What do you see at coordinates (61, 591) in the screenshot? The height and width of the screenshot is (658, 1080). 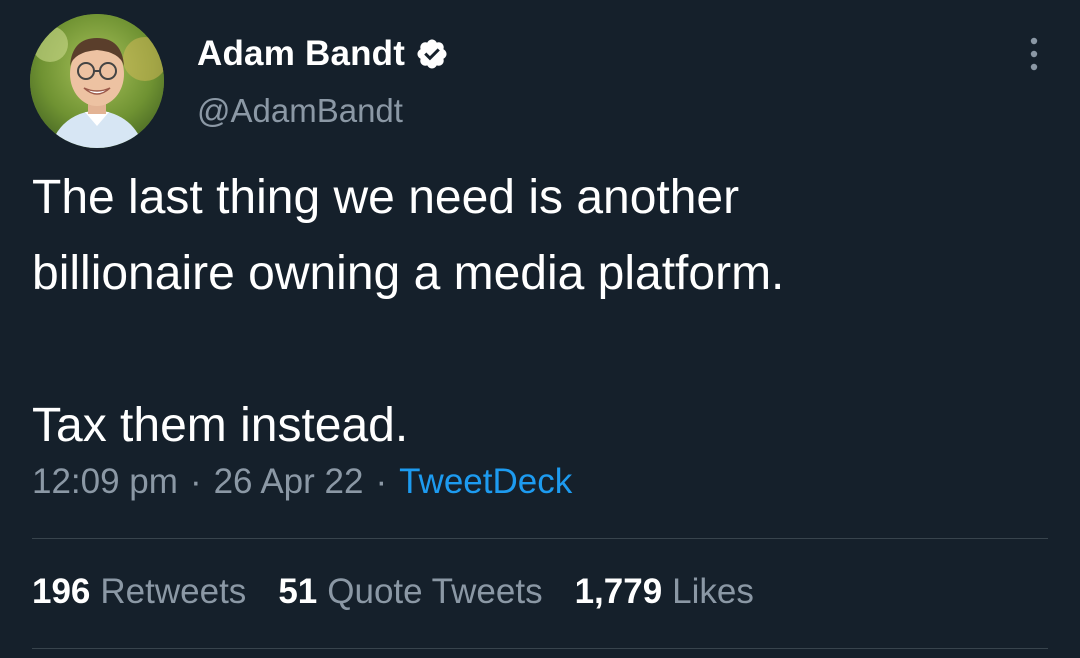 I see `retweets-count: 196` at bounding box center [61, 591].